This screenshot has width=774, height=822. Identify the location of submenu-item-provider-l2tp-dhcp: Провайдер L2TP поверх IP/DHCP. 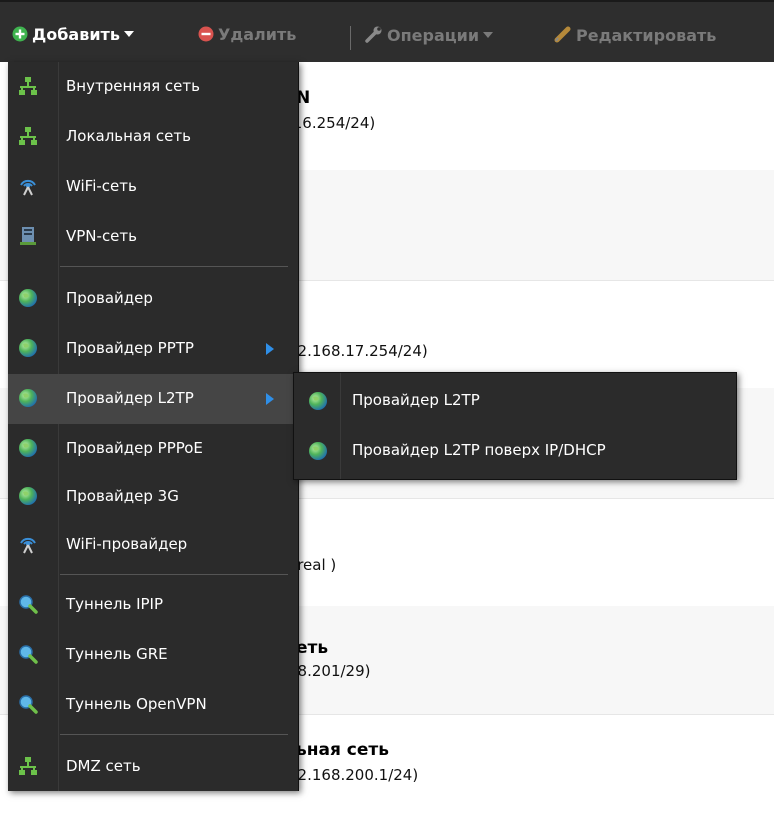
(515, 450).